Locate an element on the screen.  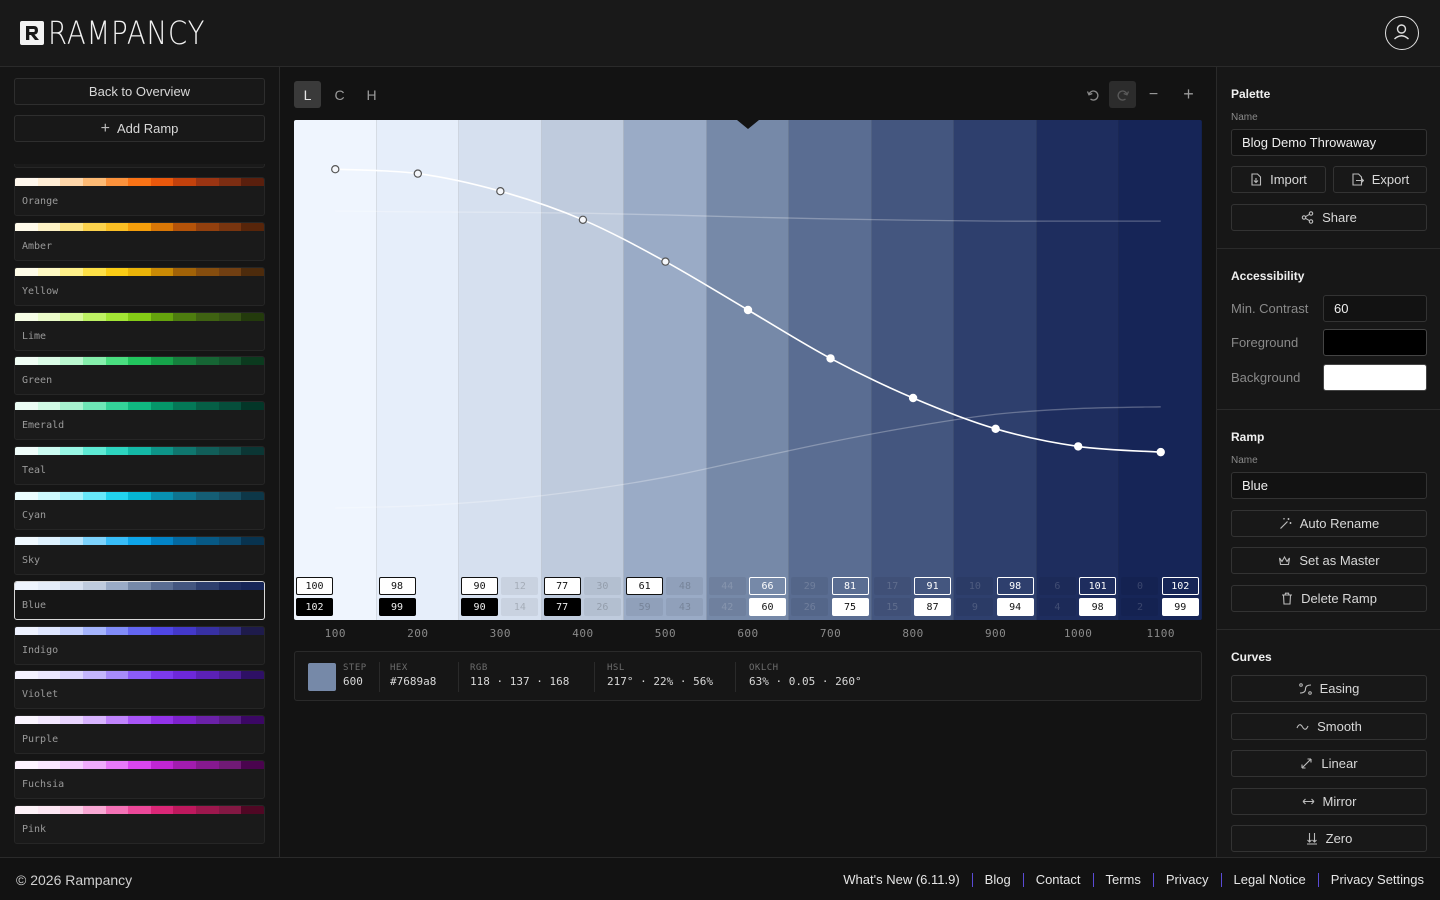
zero-button: Zero is located at coordinates (1329, 838).